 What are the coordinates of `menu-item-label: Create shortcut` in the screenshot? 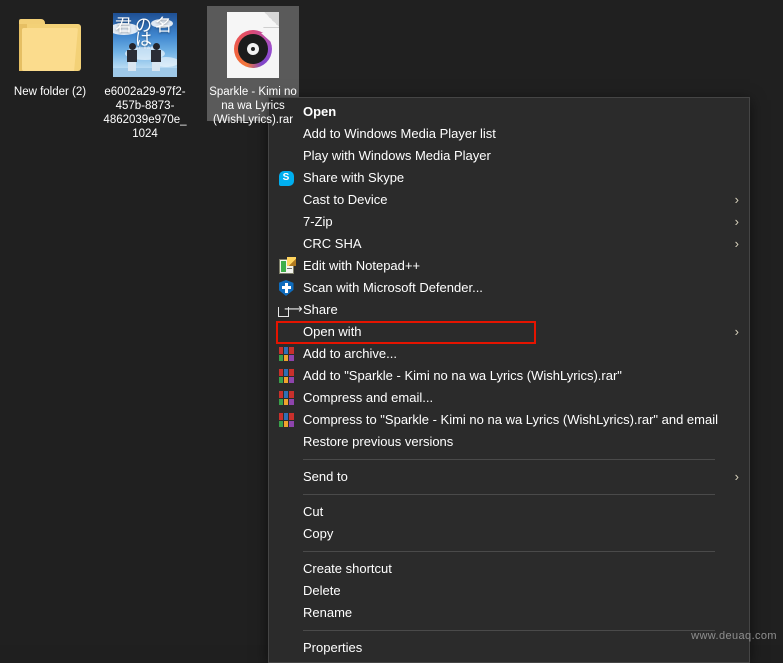 It's located at (347, 568).